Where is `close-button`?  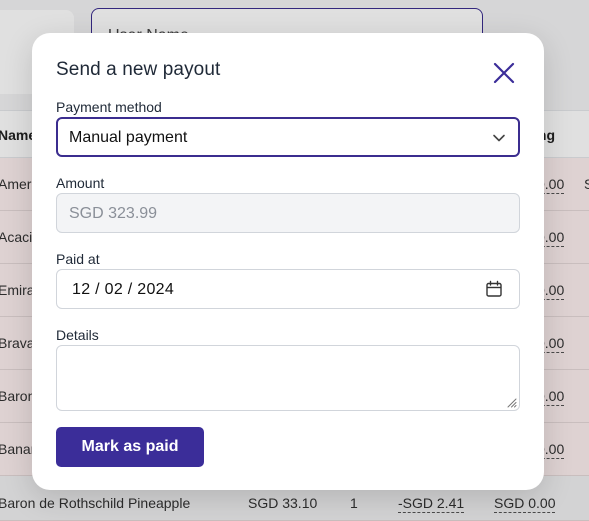
close-button is located at coordinates (504, 73).